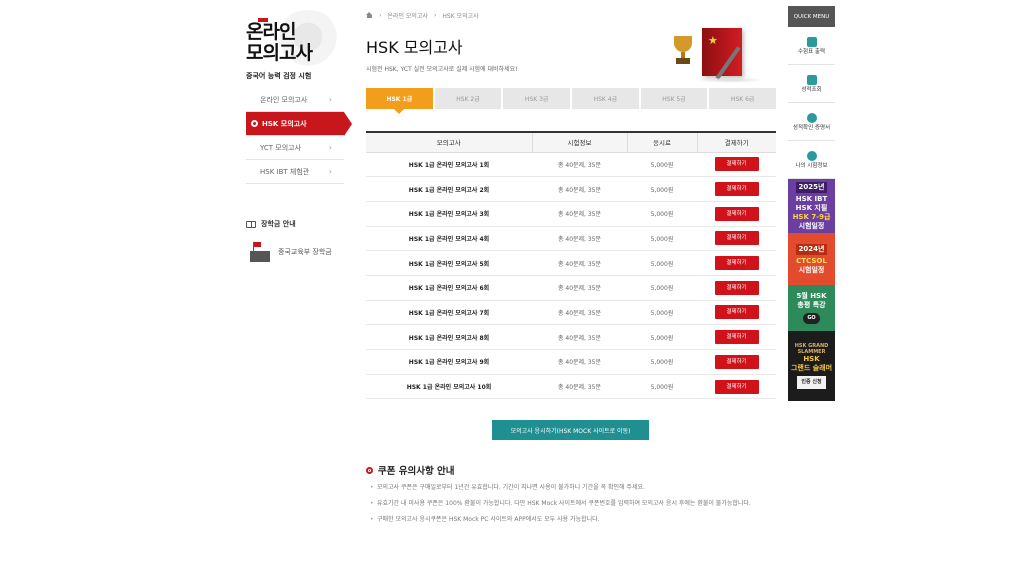 This screenshot has height=576, width=1024. What do you see at coordinates (571, 288) in the screenshot?
I see `table-row: HSK 1급 온라인 모의고사 6회 총 40문제, 35분 5,000원 결제하기` at bounding box center [571, 288].